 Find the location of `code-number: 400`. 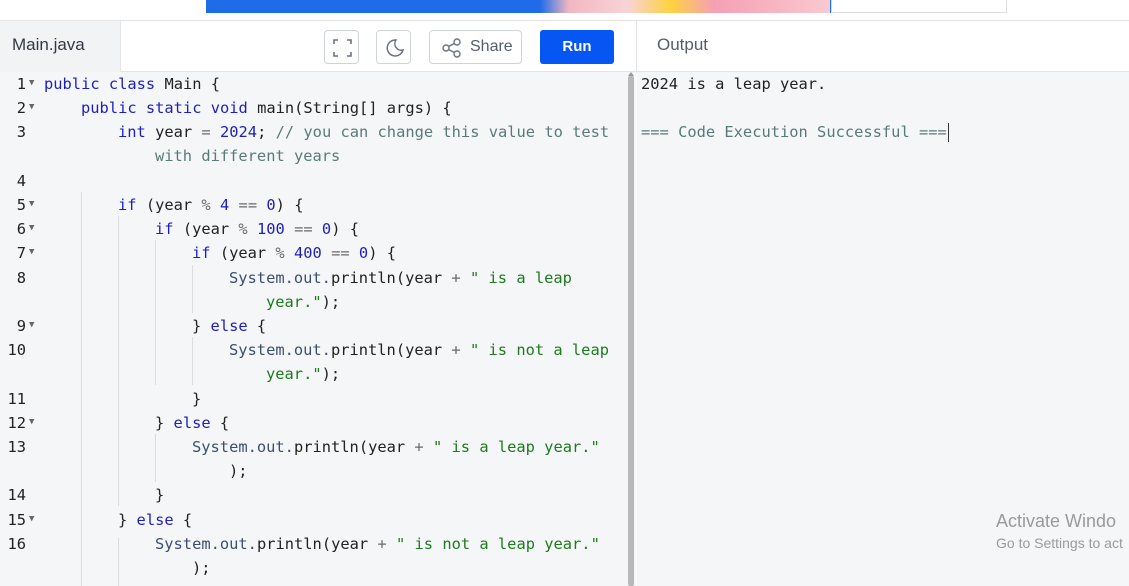

code-number: 400 is located at coordinates (307, 253).